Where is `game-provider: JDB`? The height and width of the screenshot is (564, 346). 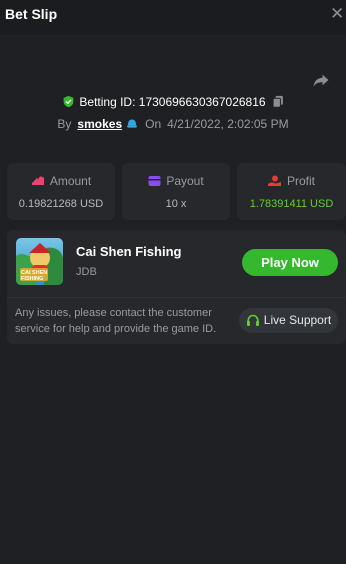 game-provider: JDB is located at coordinates (86, 272).